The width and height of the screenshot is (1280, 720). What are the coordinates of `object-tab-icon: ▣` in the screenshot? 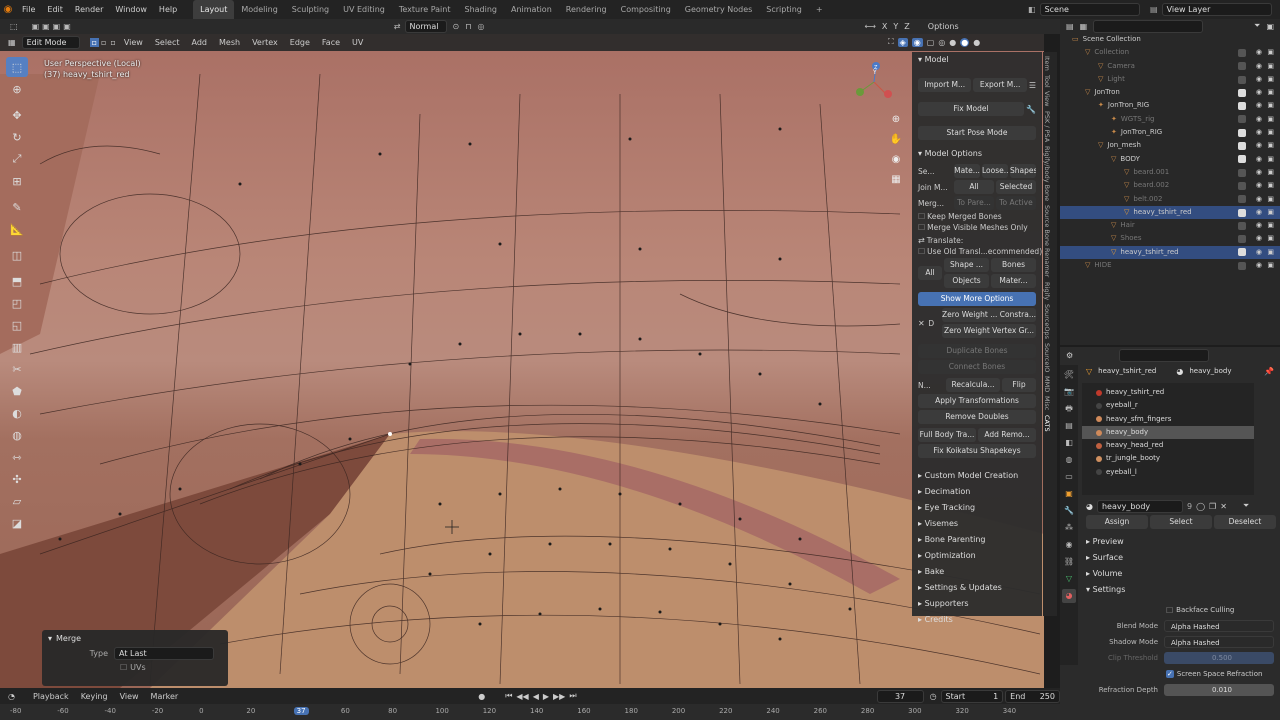 It's located at (1069, 494).